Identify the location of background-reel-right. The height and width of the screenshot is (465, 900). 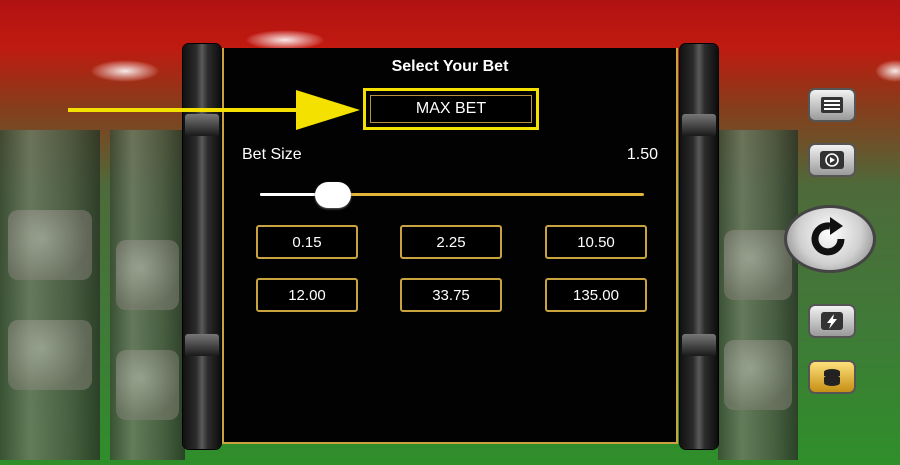
(758, 295).